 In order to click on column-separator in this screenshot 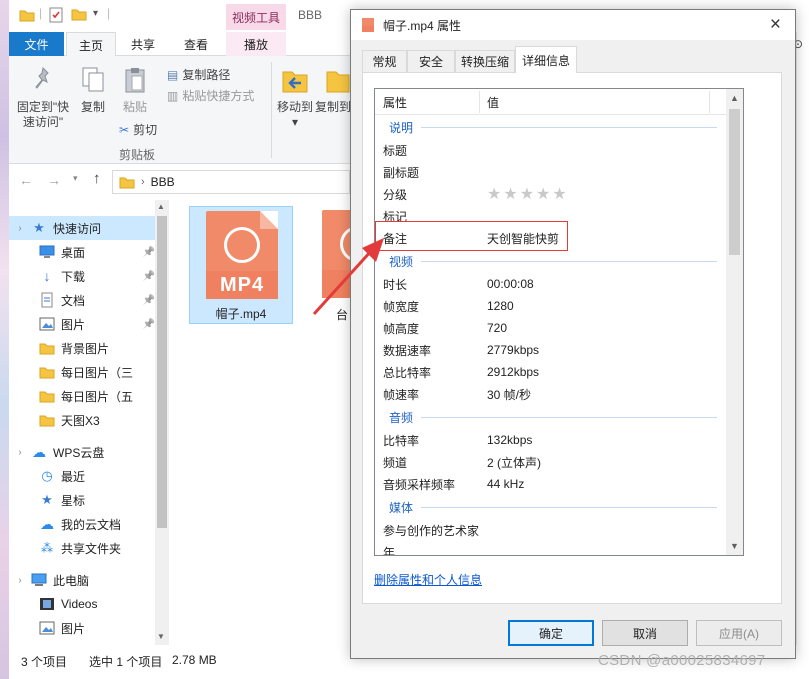, I will do `click(479, 102)`.